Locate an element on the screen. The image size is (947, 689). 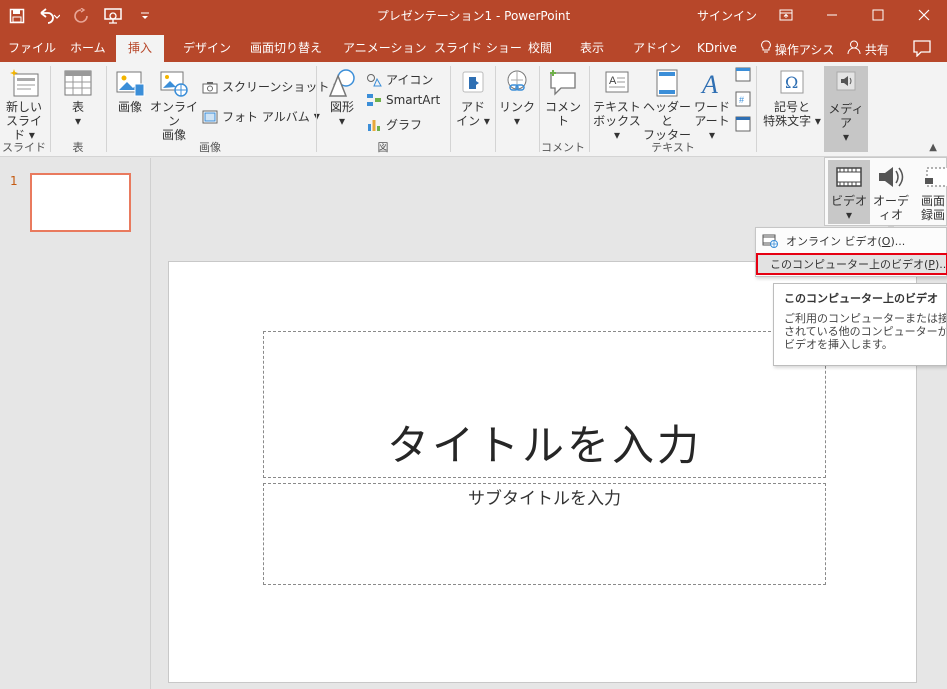
photo-album-button: フォト アルバム ▼ is located at coordinates (261, 116).